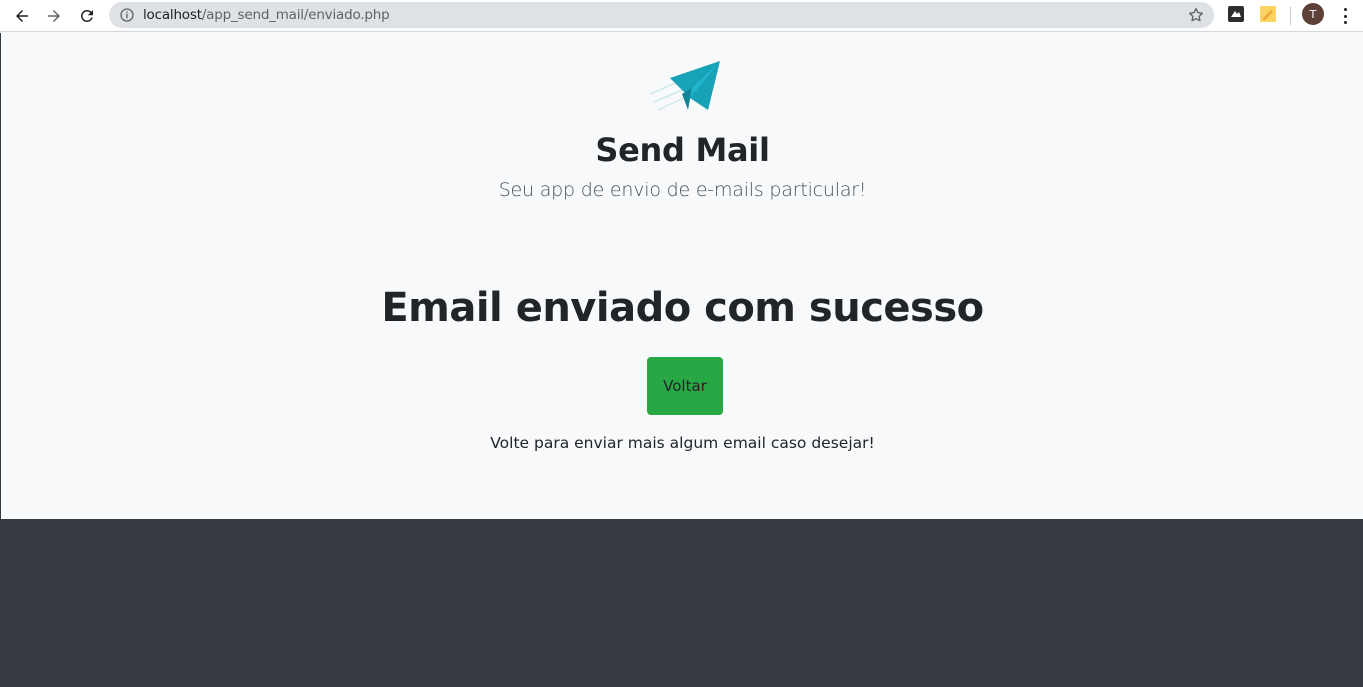  I want to click on info-icon, so click(127, 15).